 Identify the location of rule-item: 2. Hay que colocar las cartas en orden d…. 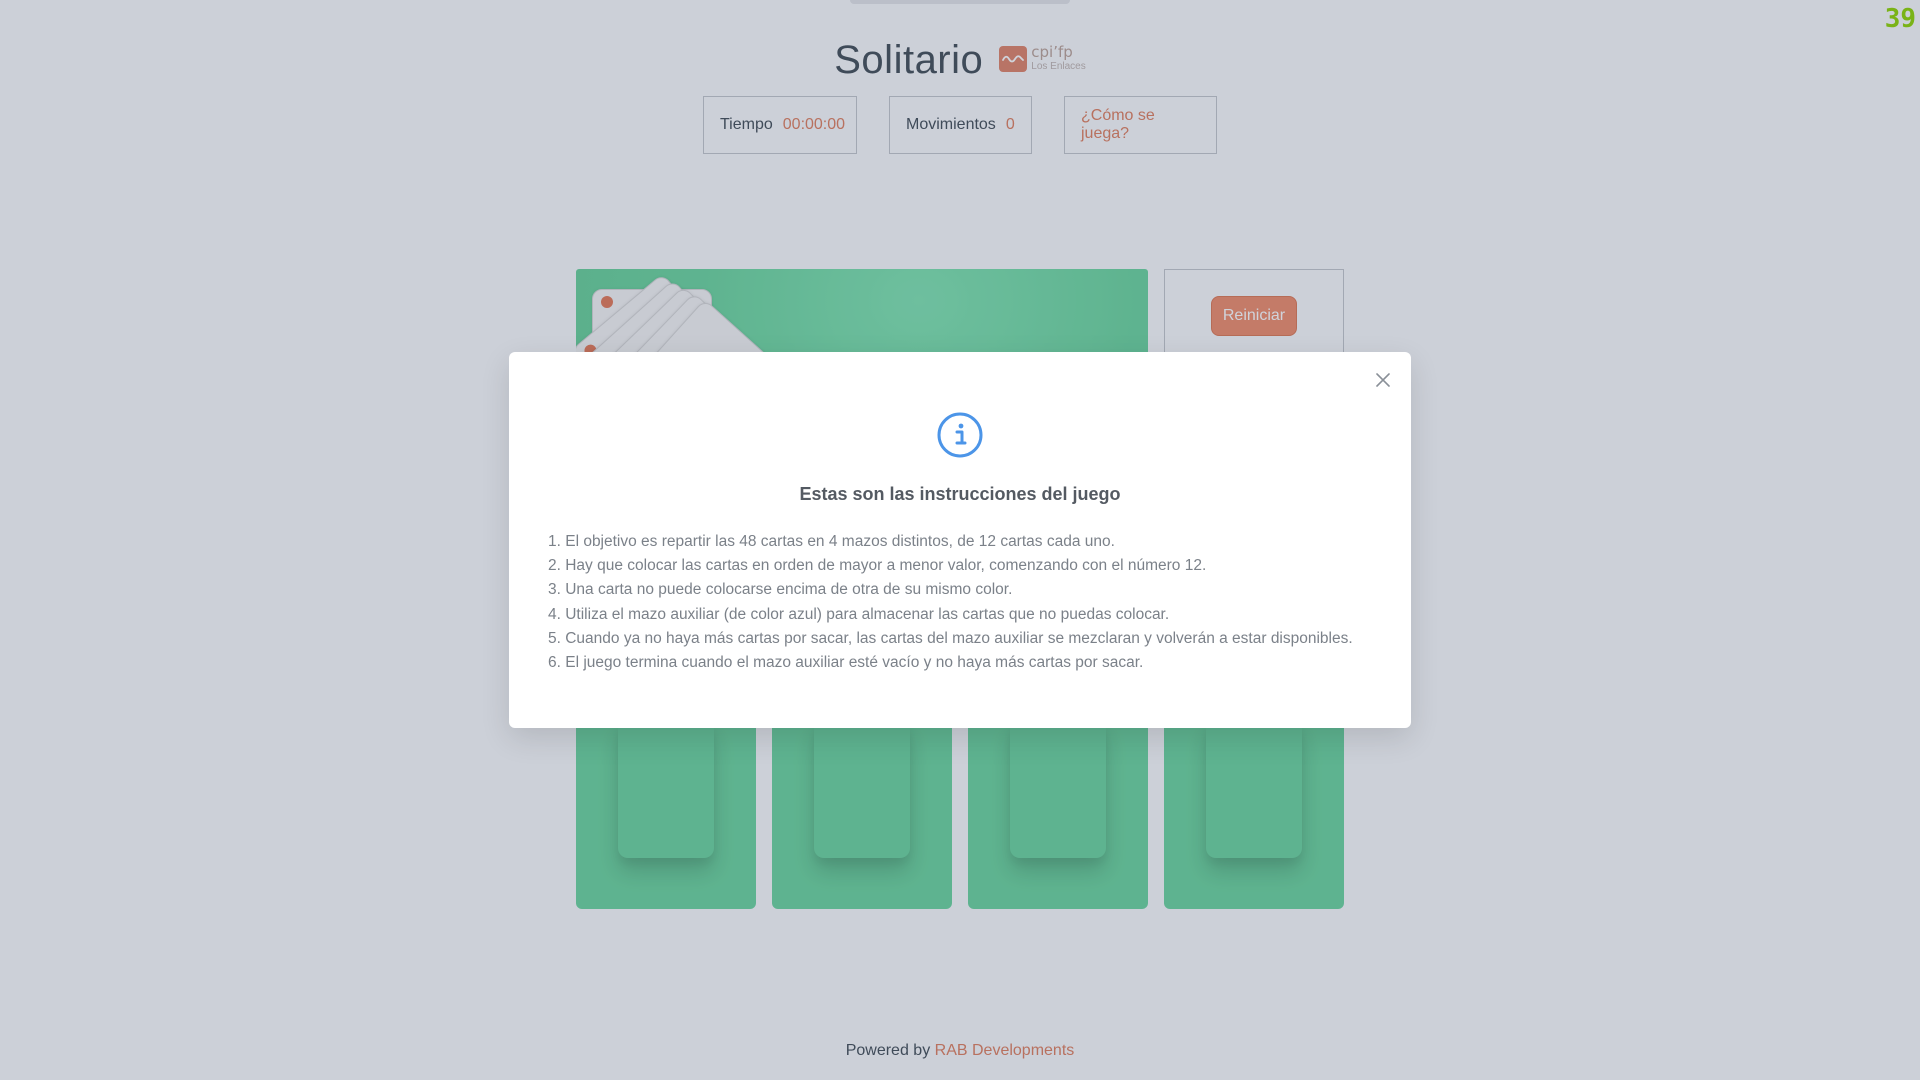
(877, 566).